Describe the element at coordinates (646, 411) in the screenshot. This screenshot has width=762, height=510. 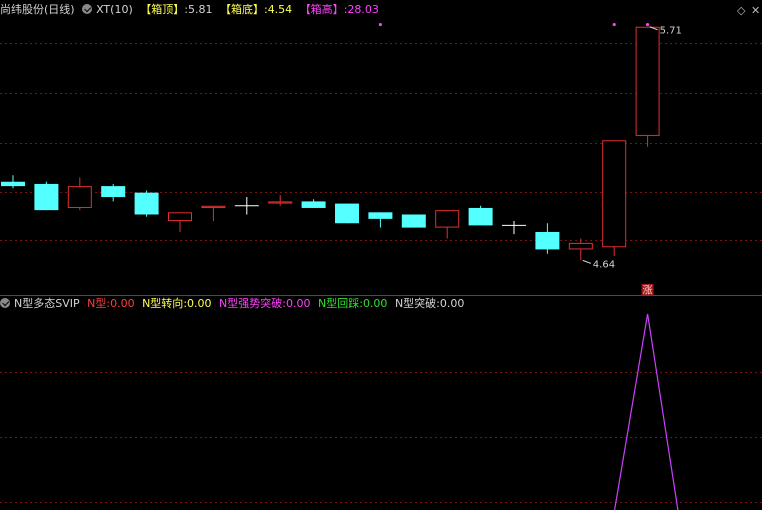
I see `n-type-signal-line` at that location.